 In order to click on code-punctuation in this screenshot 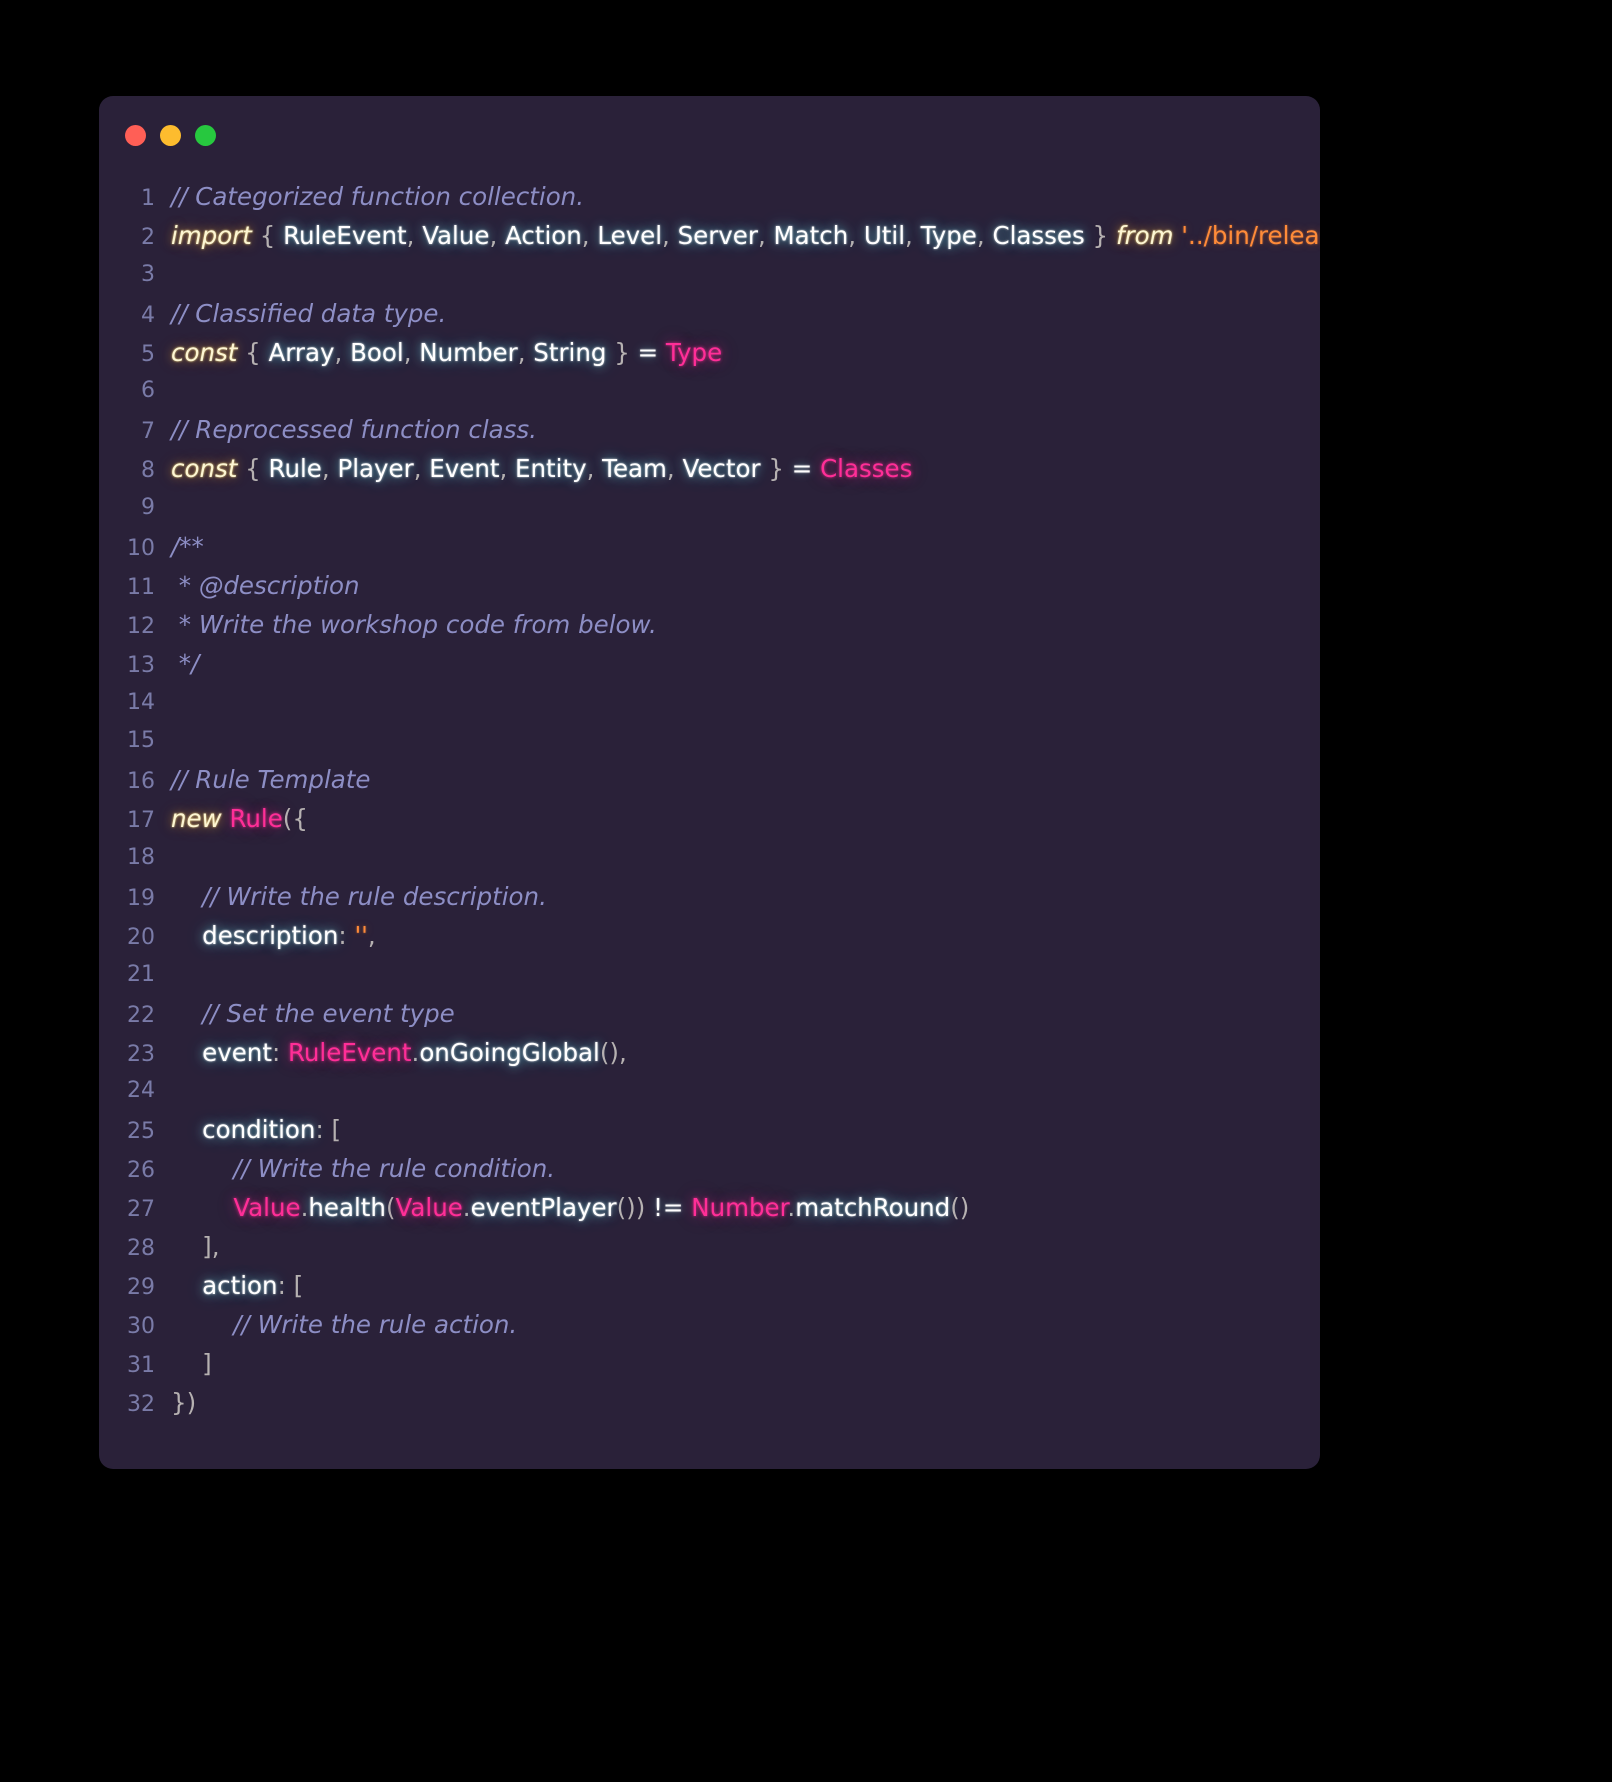, I will do `click(662, 352)`.